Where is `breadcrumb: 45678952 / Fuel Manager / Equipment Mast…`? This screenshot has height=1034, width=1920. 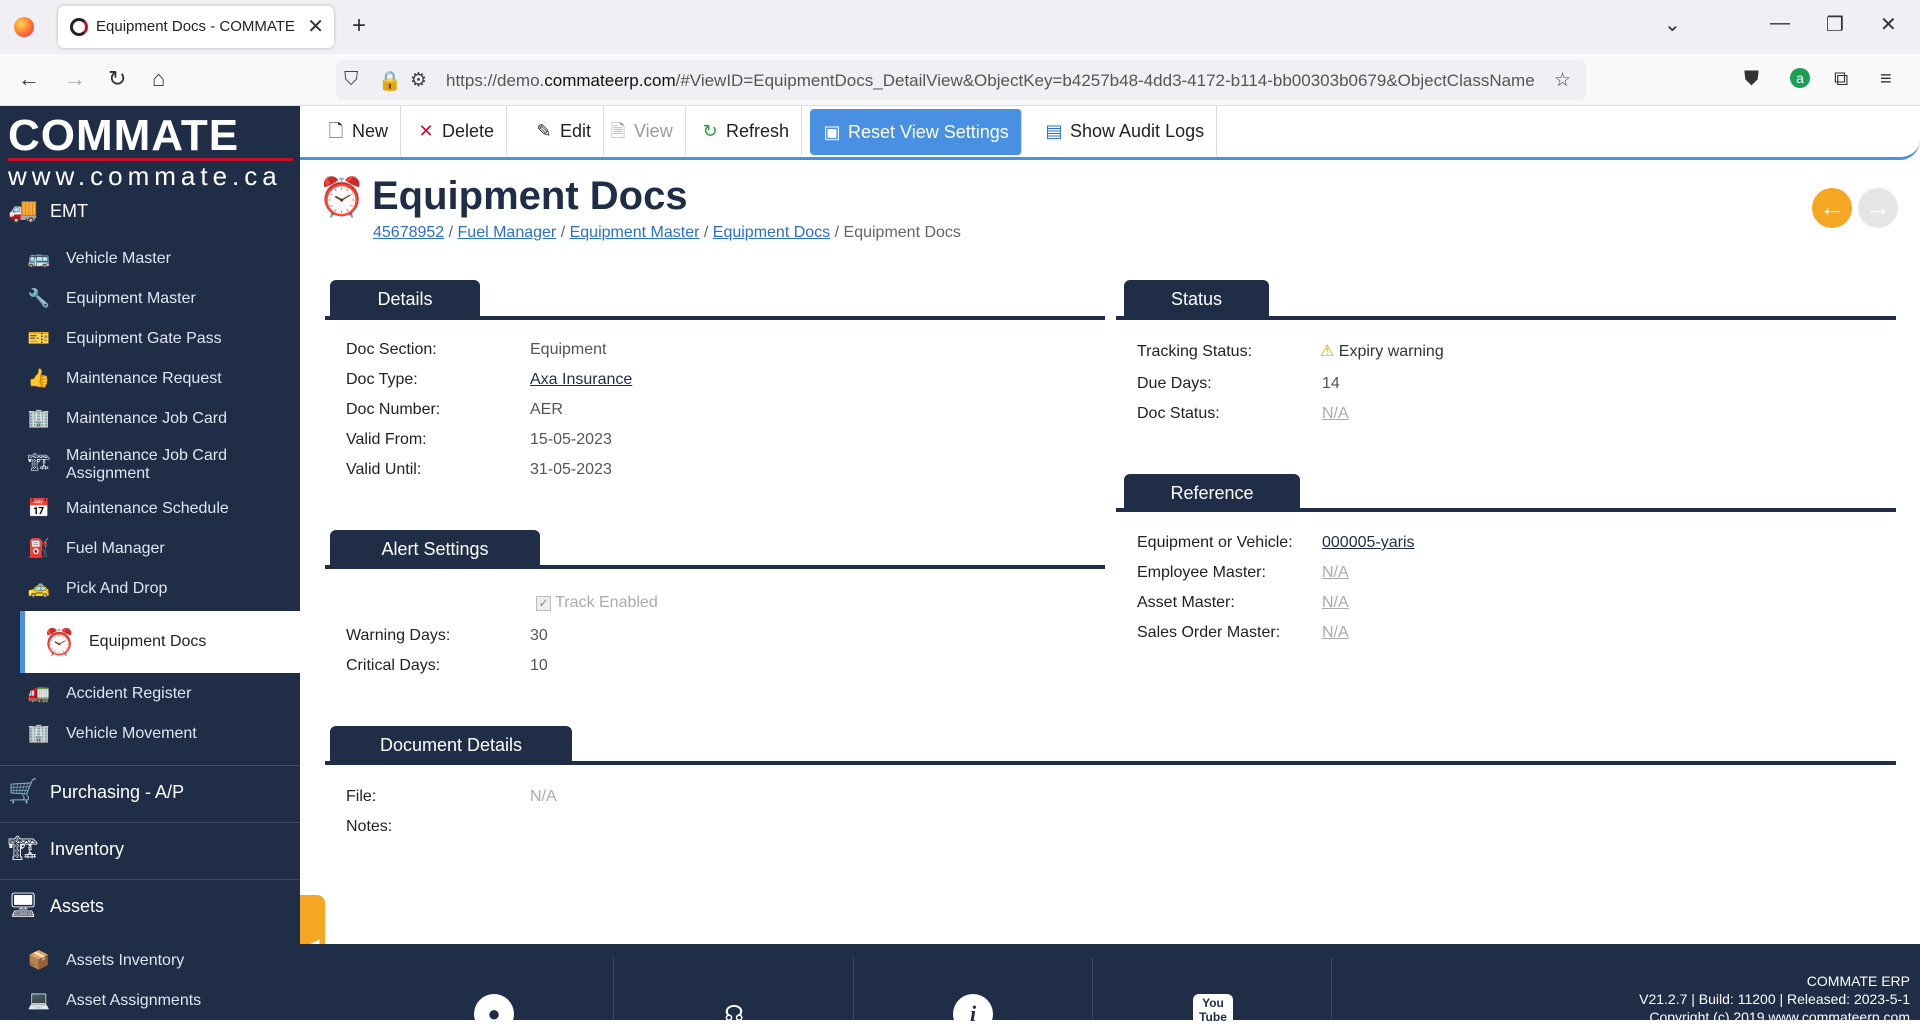
breadcrumb: 45678952 / Fuel Manager / Equipment Mast… is located at coordinates (667, 232).